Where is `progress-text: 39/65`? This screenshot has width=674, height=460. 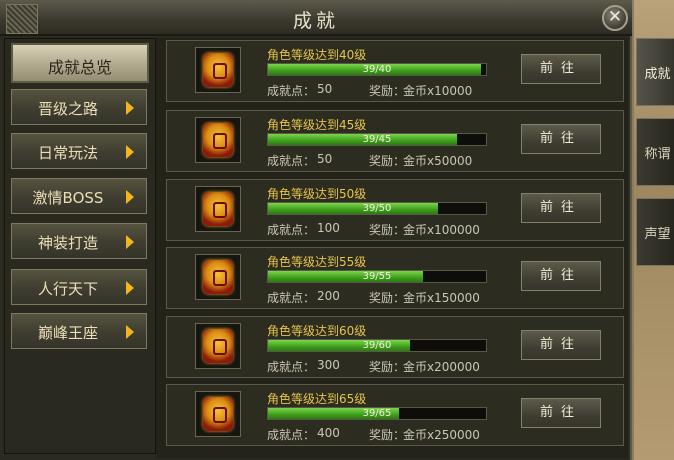 progress-text: 39/65 is located at coordinates (377, 413).